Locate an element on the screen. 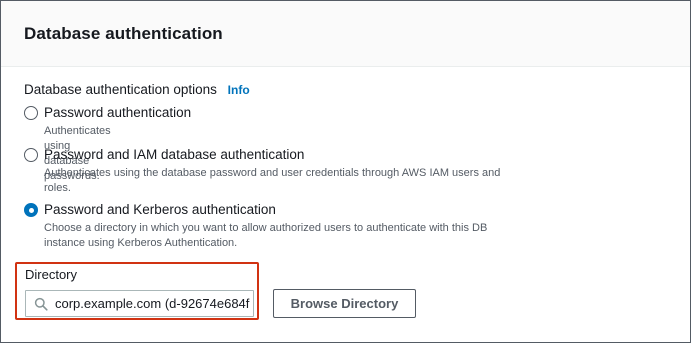  directory-input: corp.example.com (d-92674e684f is located at coordinates (139, 303).